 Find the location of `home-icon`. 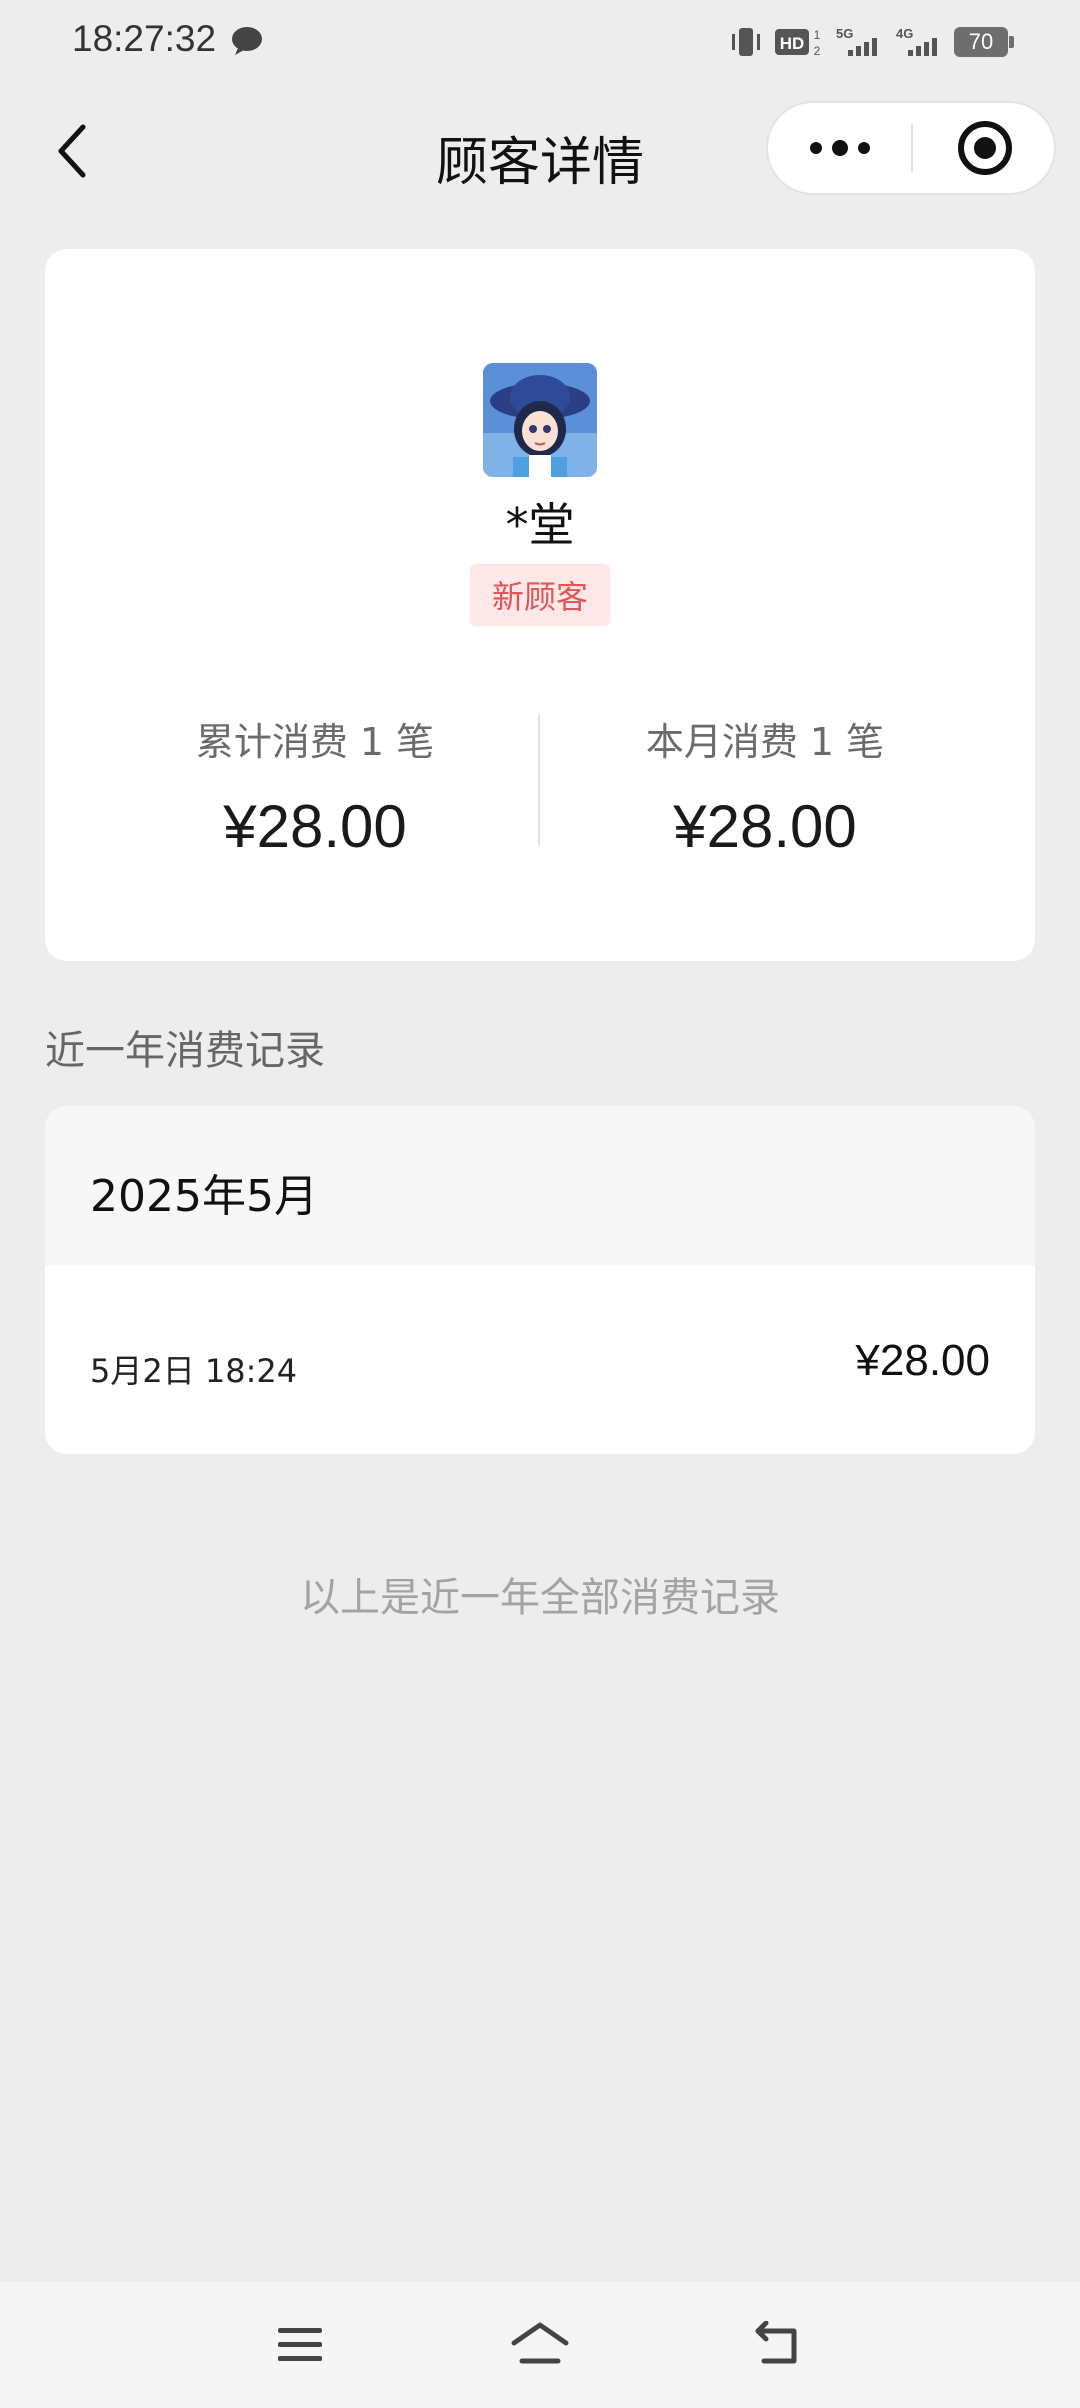

home-icon is located at coordinates (540, 2343).